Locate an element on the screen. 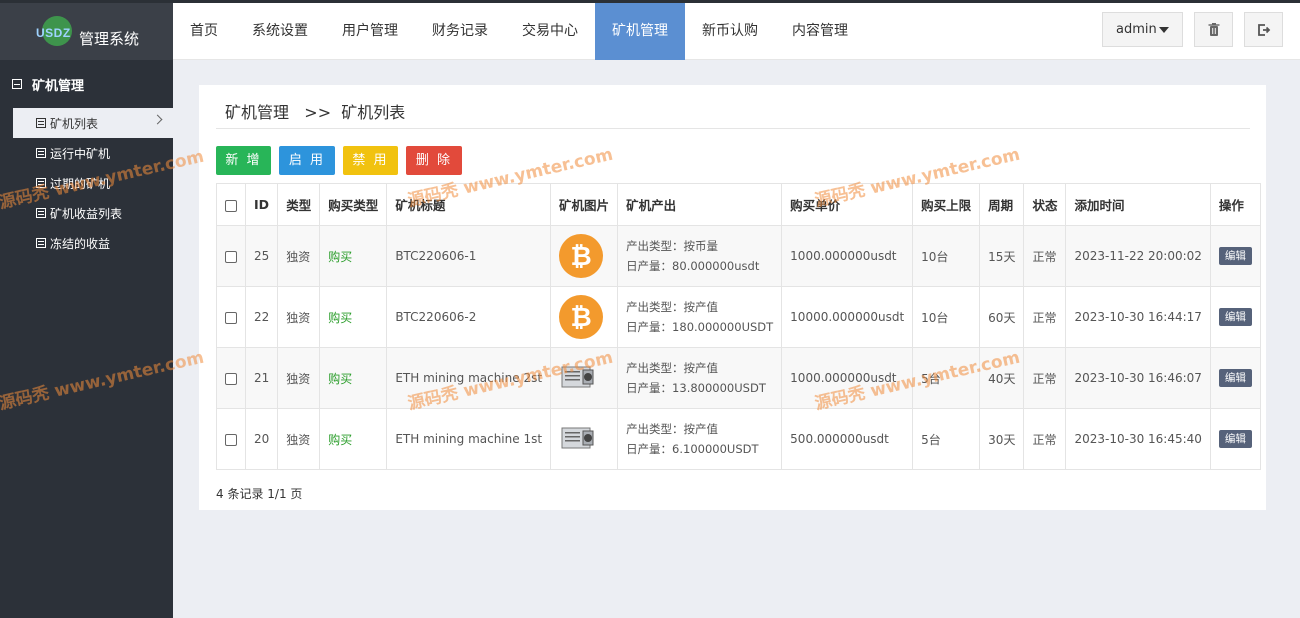  column-header: 添加时间 is located at coordinates (1138, 204).